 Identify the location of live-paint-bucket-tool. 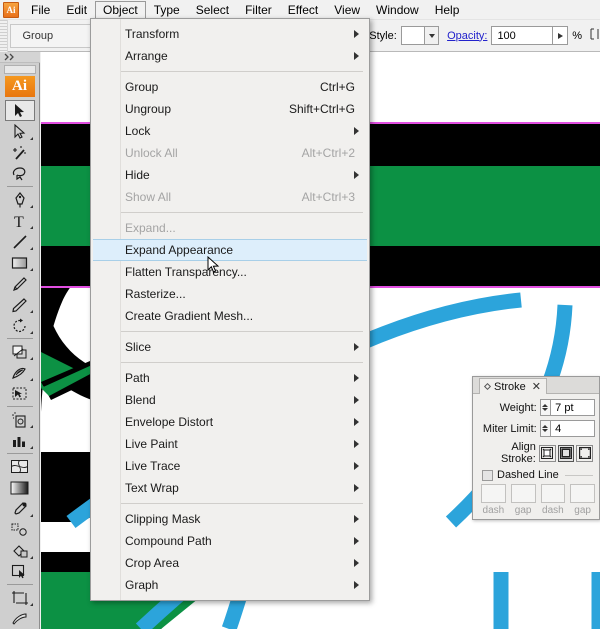
(20, 550).